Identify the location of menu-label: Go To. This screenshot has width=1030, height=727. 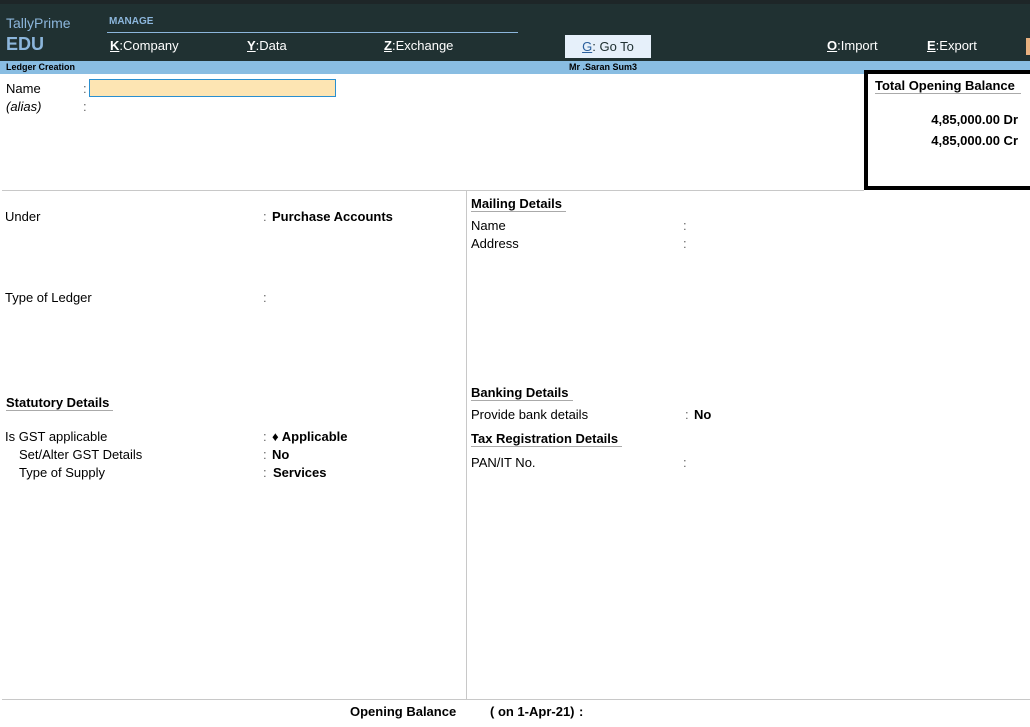
(616, 46).